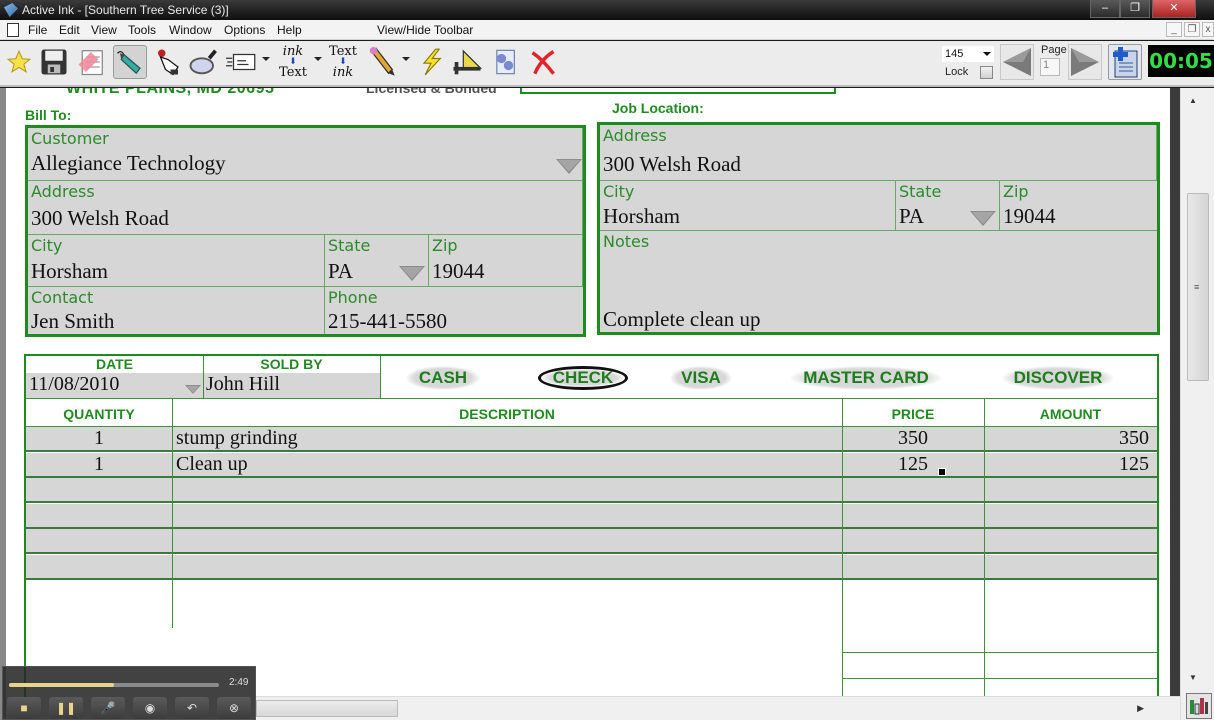 This screenshot has height=720, width=1214. Describe the element at coordinates (234, 708) in the screenshot. I see `cancel-recording-button: ⊗` at that location.